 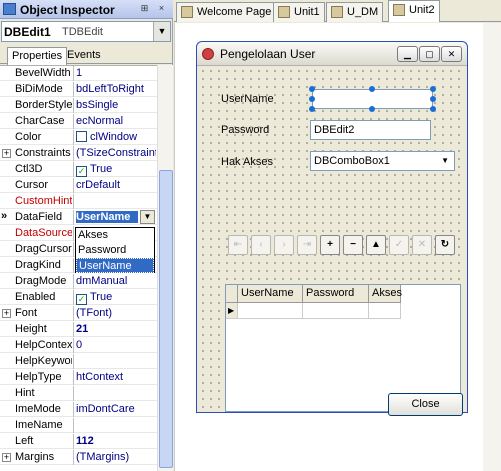 I want to click on dropdown-option: Akses, so click(x=115, y=235).